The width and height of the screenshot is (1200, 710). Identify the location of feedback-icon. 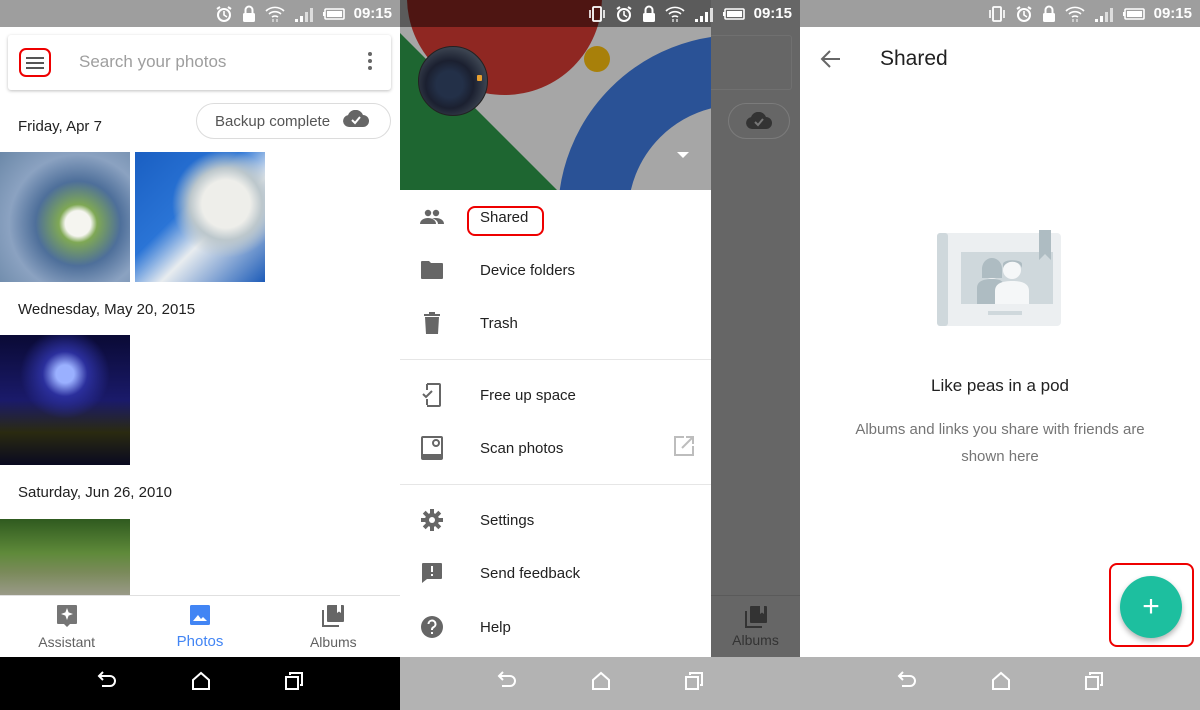
(432, 573).